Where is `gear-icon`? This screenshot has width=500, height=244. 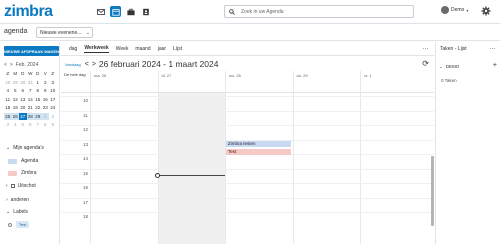
gear-icon is located at coordinates (486, 11).